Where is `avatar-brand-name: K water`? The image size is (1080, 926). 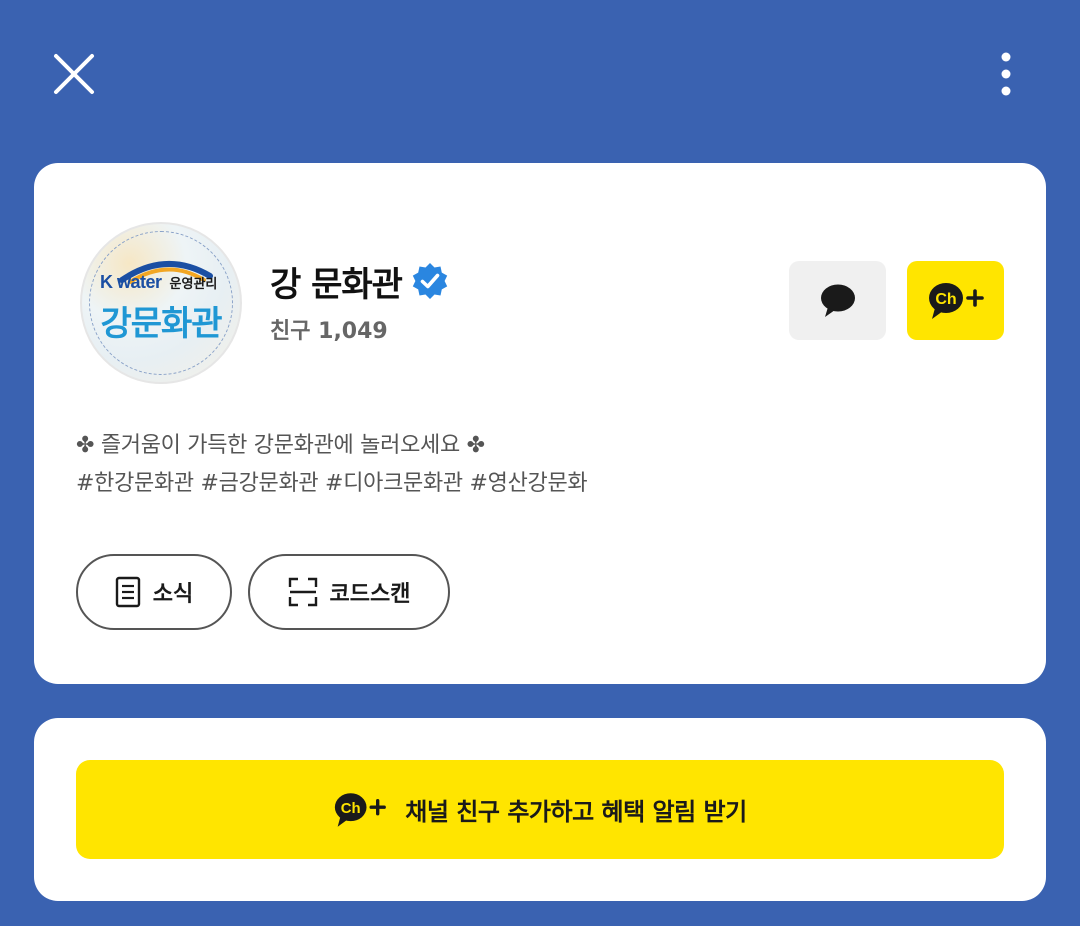 avatar-brand-name: K water is located at coordinates (131, 282).